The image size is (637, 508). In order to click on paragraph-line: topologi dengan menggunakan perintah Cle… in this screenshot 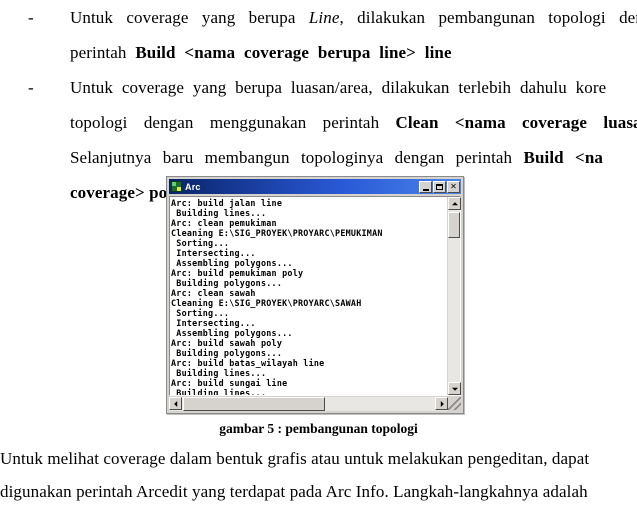, I will do `click(353, 122)`.